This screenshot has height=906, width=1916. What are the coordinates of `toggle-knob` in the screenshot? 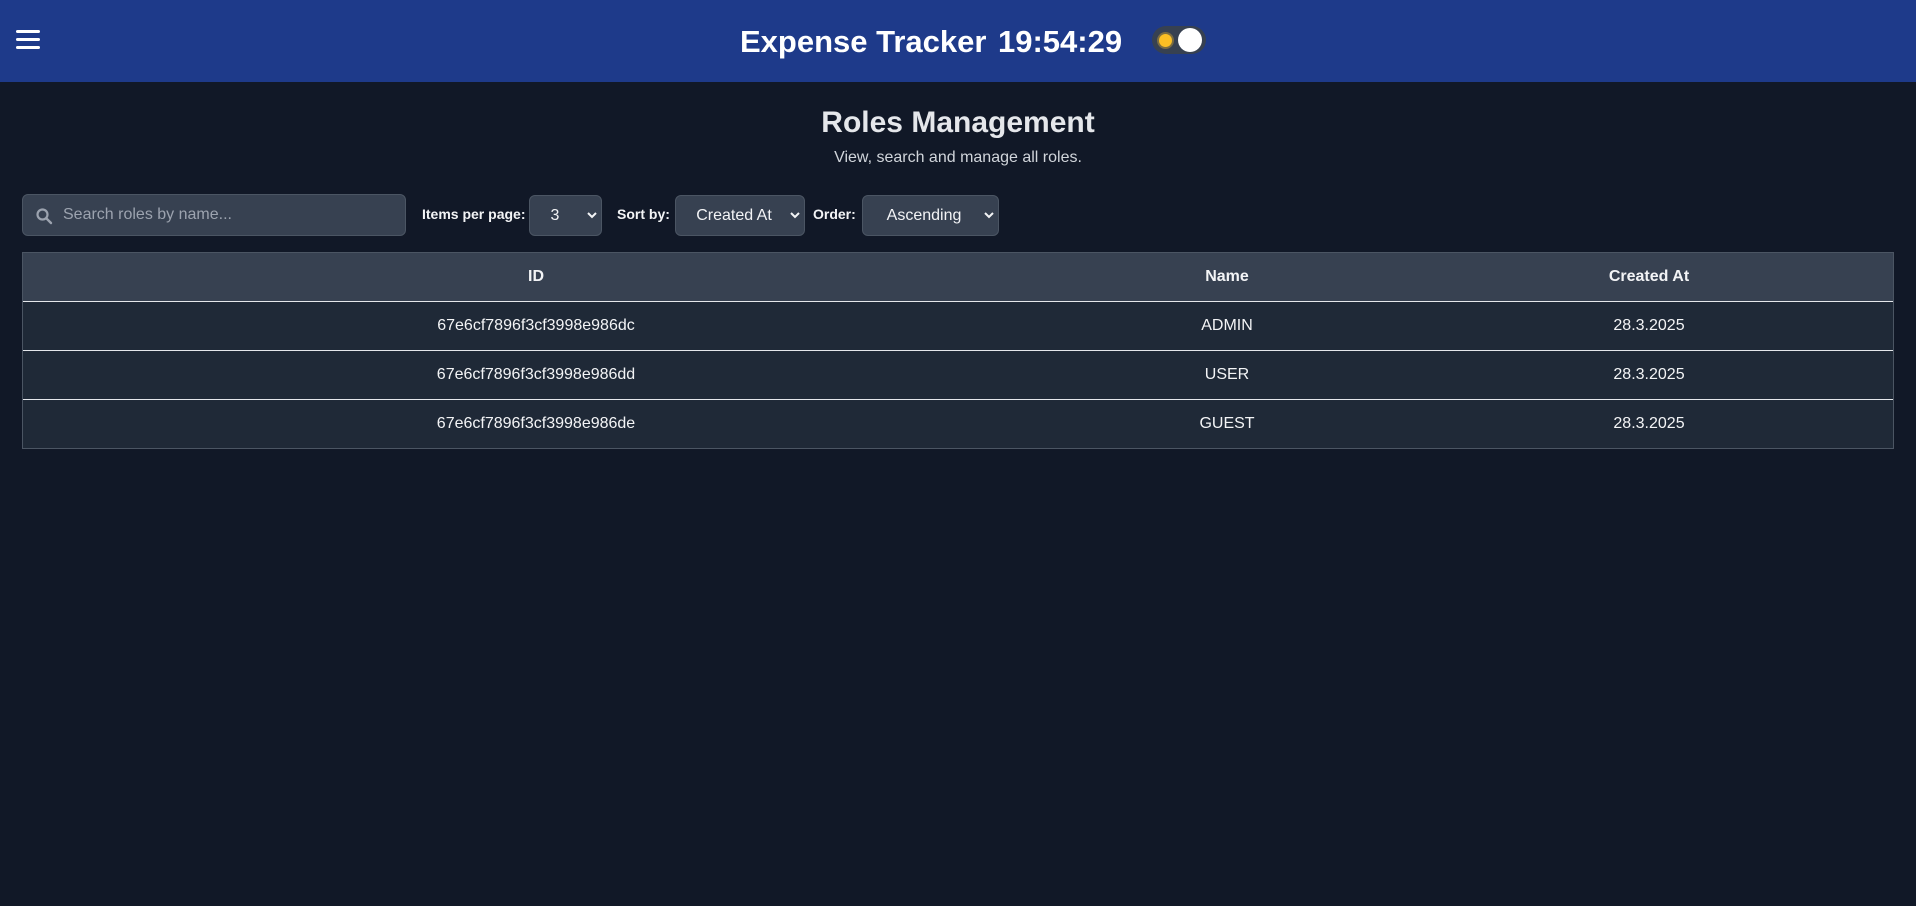 It's located at (1190, 40).